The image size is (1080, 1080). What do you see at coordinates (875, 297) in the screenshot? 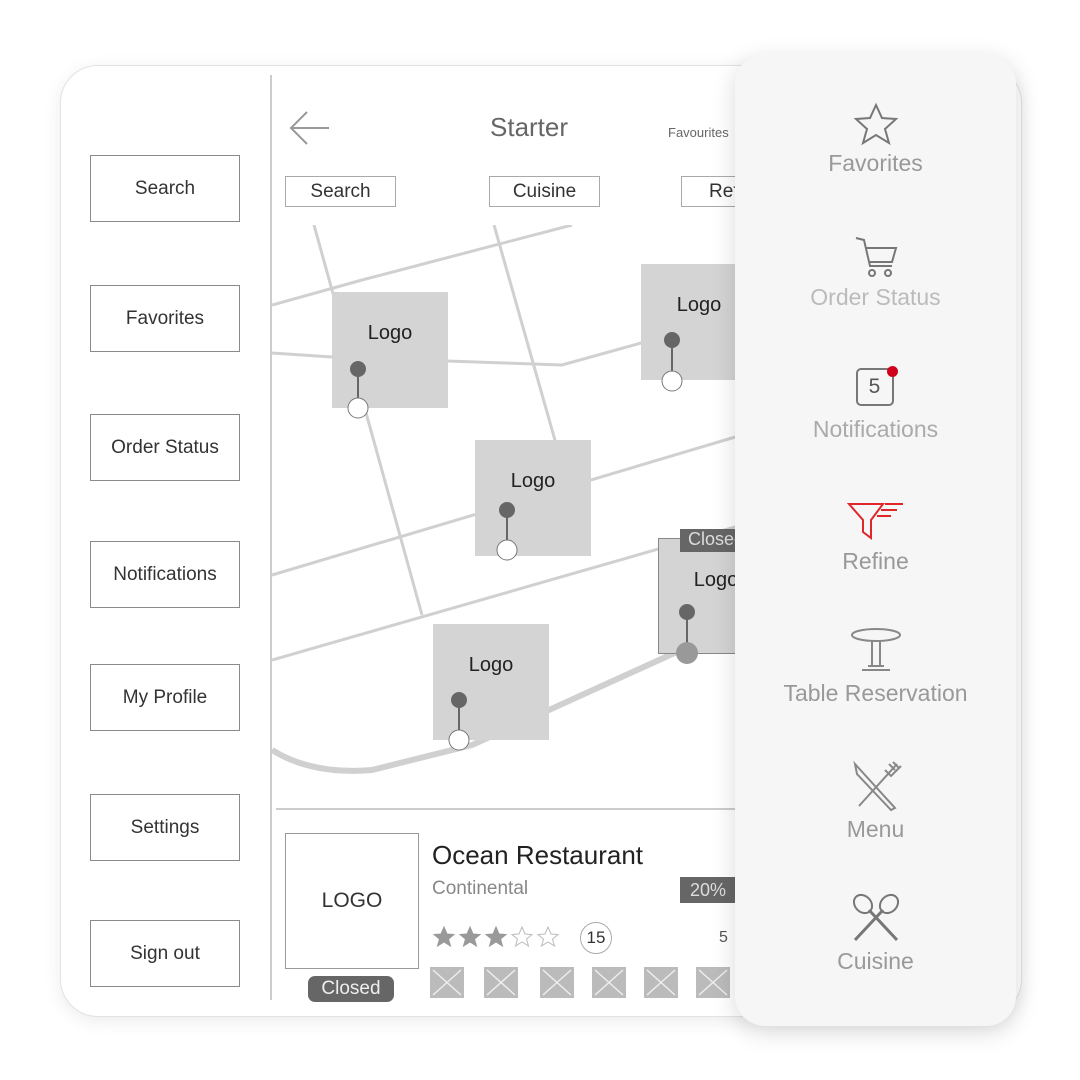
I see `panel-item-label: Order Status` at bounding box center [875, 297].